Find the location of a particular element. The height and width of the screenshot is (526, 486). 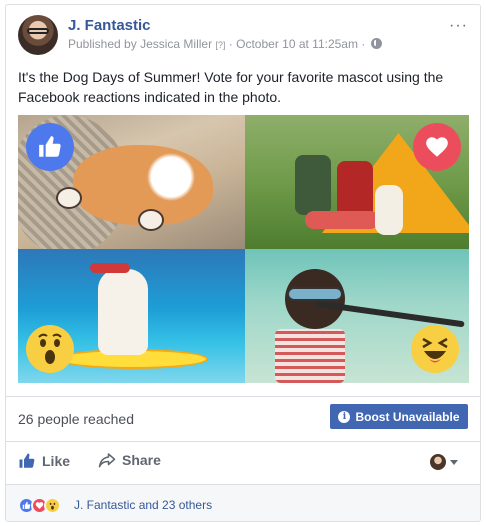

post-as-selector is located at coordinates (444, 462).